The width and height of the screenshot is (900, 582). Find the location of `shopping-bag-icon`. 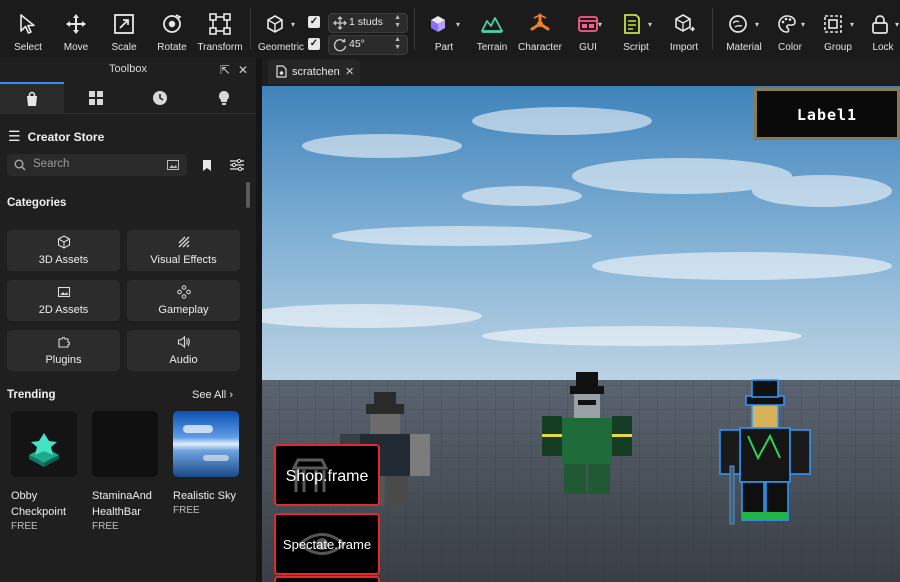

shopping-bag-icon is located at coordinates (32, 98).